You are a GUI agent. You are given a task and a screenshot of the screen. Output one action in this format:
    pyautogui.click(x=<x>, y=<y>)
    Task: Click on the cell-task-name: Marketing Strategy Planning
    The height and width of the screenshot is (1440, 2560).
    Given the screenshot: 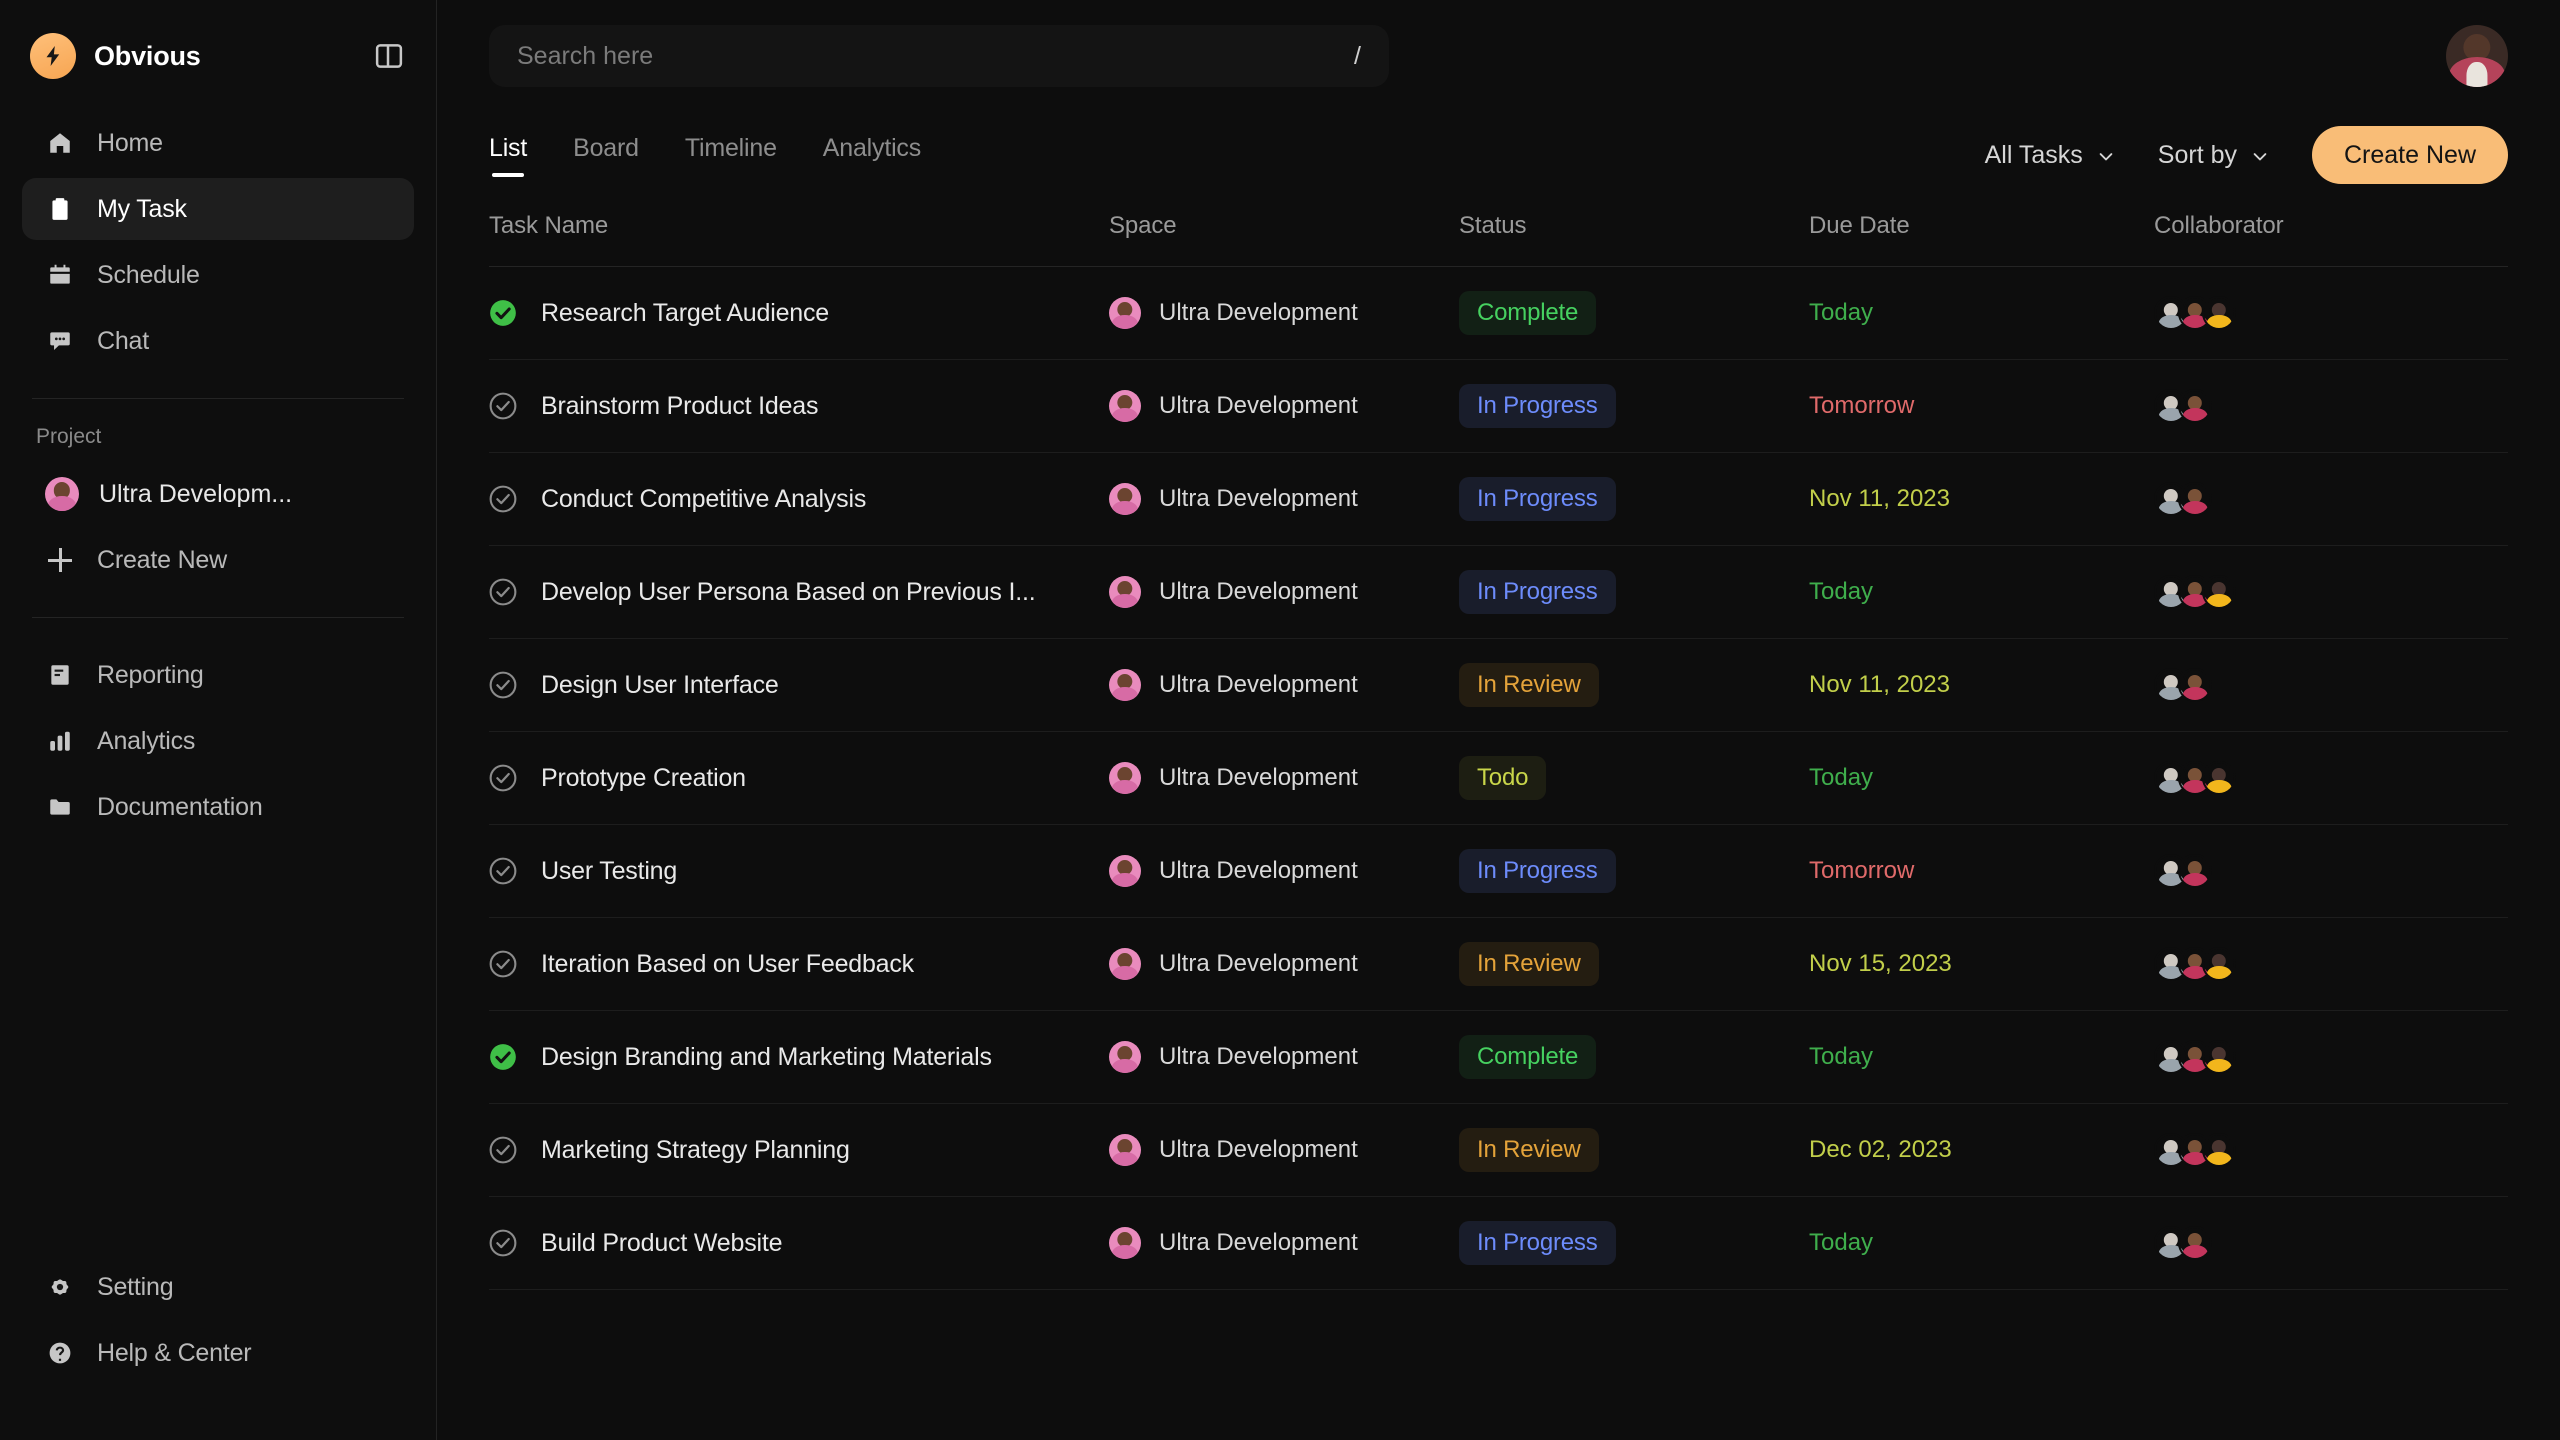 What is the action you would take?
    pyautogui.click(x=799, y=1150)
    